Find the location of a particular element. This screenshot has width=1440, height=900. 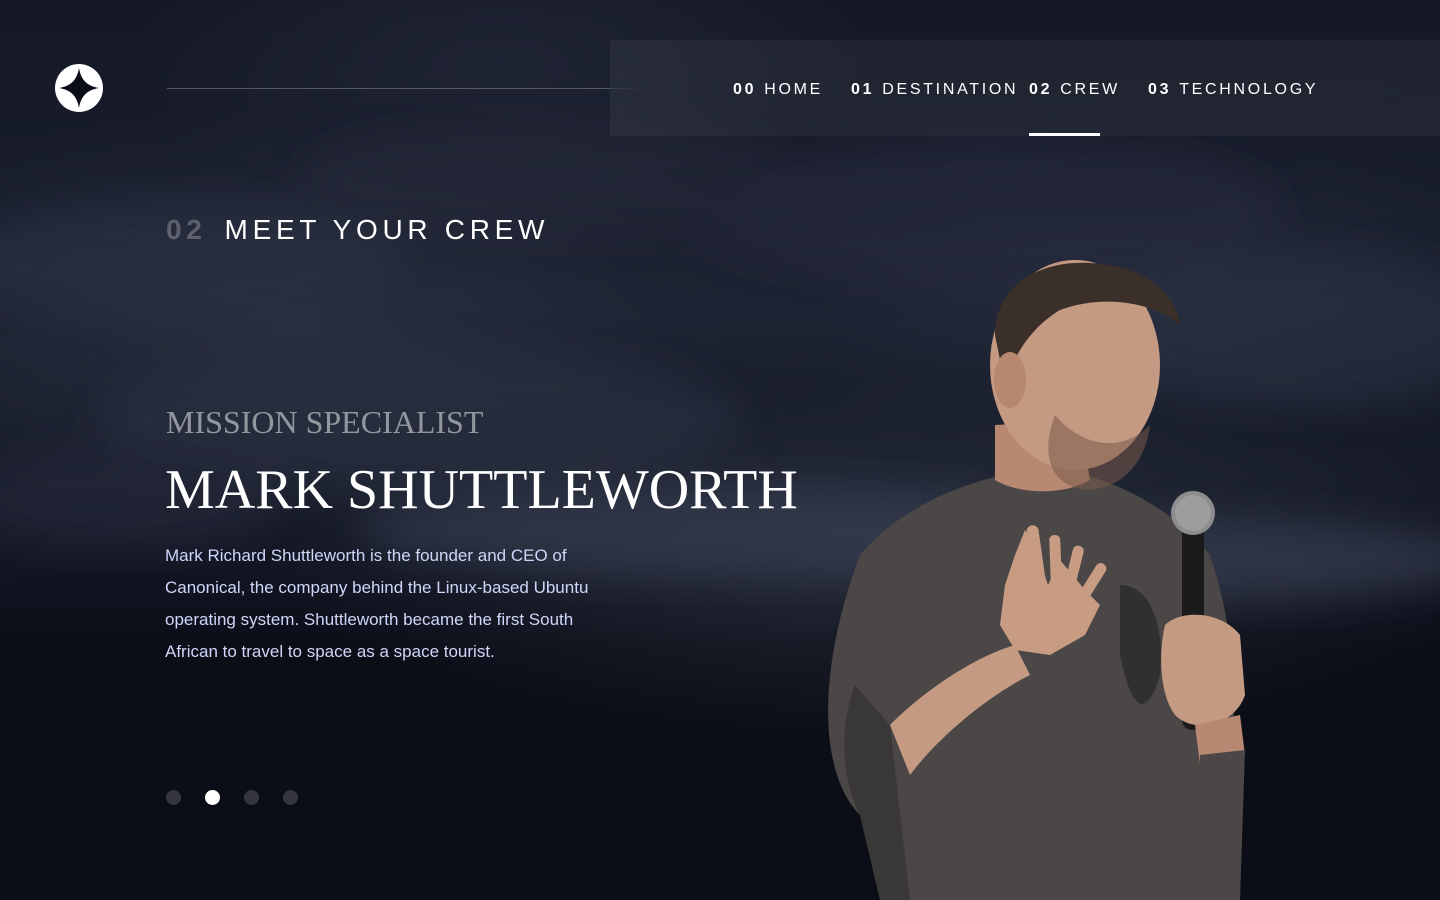

nav-item-crew: 02 CREW is located at coordinates (1074, 88).